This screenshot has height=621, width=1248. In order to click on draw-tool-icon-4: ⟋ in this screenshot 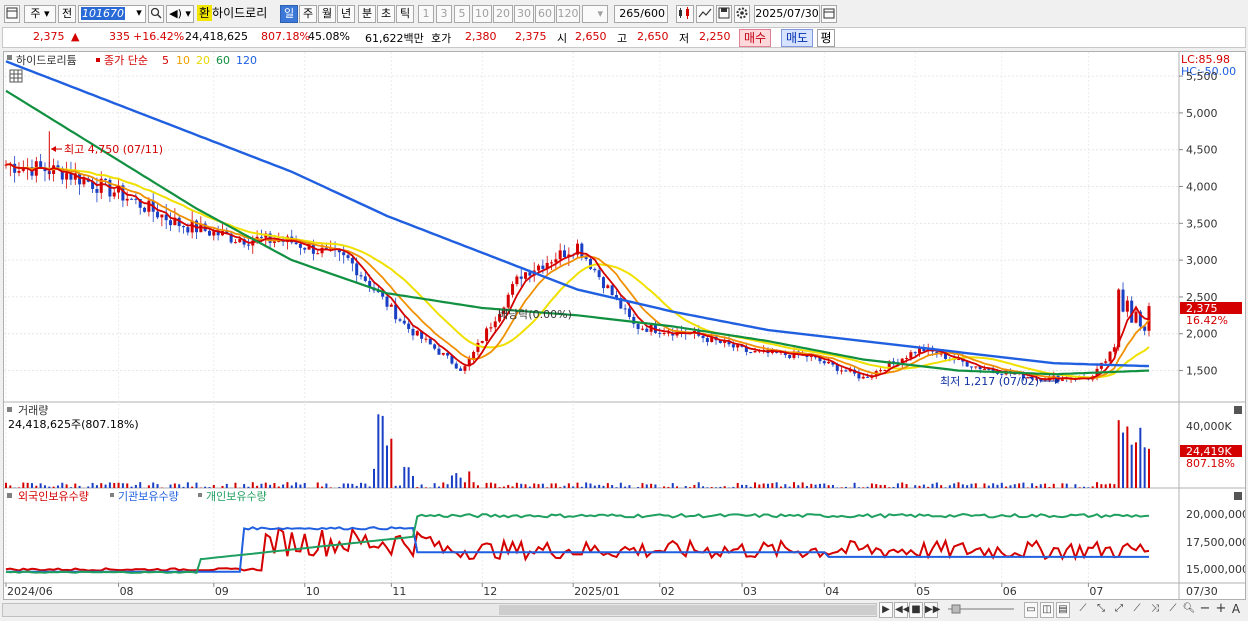, I will do `click(1137, 610)`.